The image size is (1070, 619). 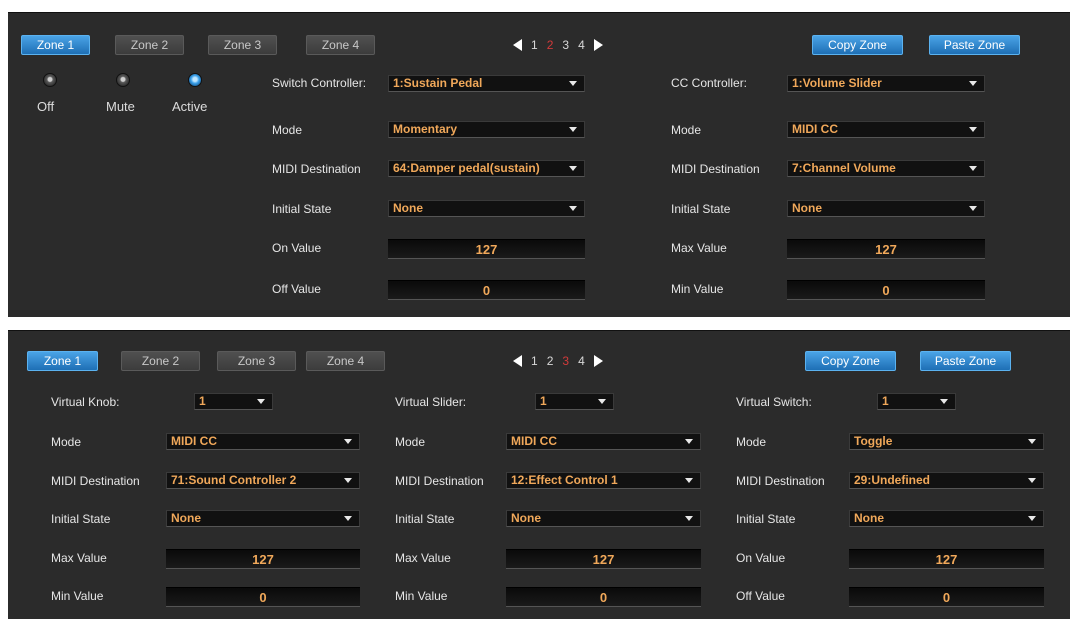 What do you see at coordinates (81, 519) in the screenshot?
I see `knob-initial-label: Initial State` at bounding box center [81, 519].